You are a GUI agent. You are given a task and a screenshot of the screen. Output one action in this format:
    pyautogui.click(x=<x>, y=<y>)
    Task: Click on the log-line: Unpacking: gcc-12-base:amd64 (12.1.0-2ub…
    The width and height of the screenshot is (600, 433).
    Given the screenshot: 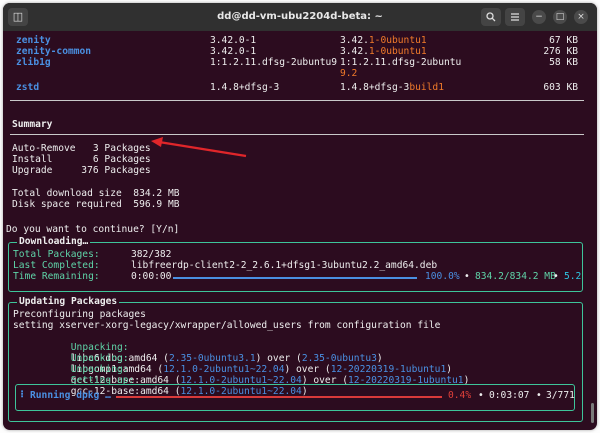 What is the action you would take?
    pyautogui.click(x=300, y=370)
    